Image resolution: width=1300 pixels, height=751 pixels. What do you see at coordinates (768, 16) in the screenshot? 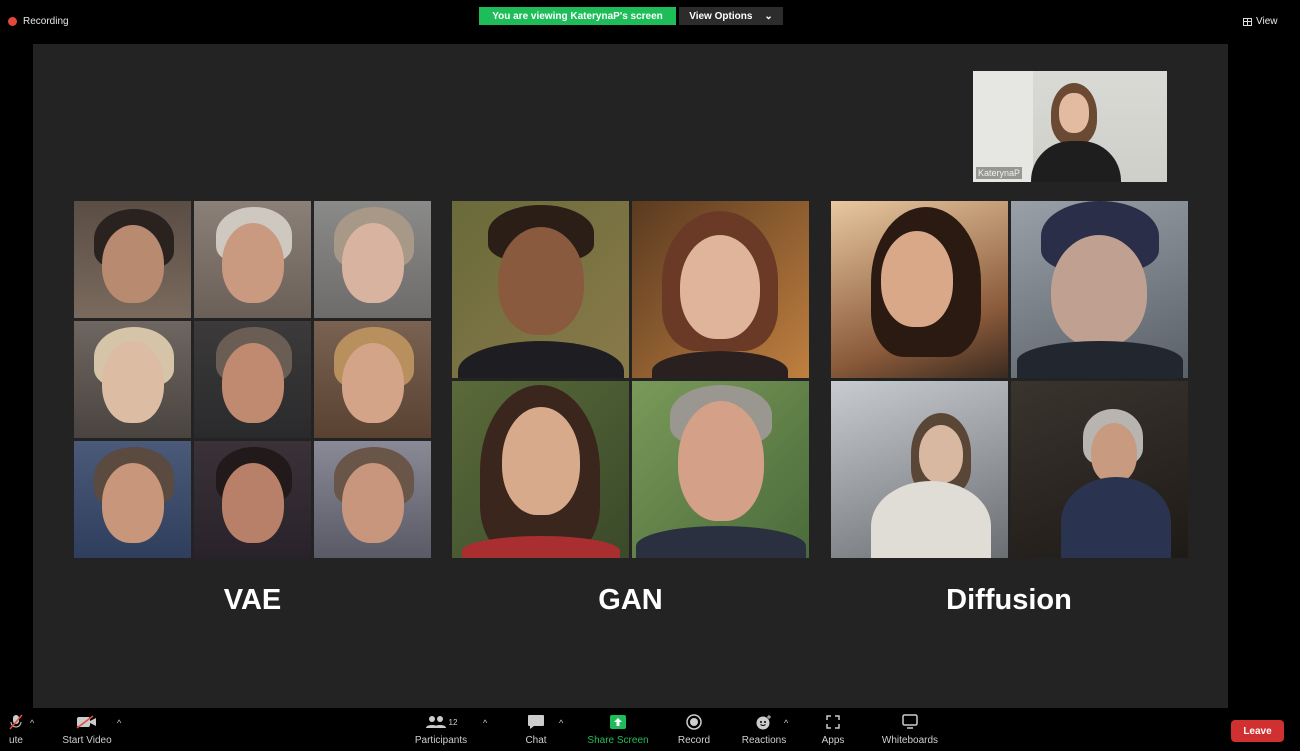
I see `chevron-down-icon: ⌄` at bounding box center [768, 16].